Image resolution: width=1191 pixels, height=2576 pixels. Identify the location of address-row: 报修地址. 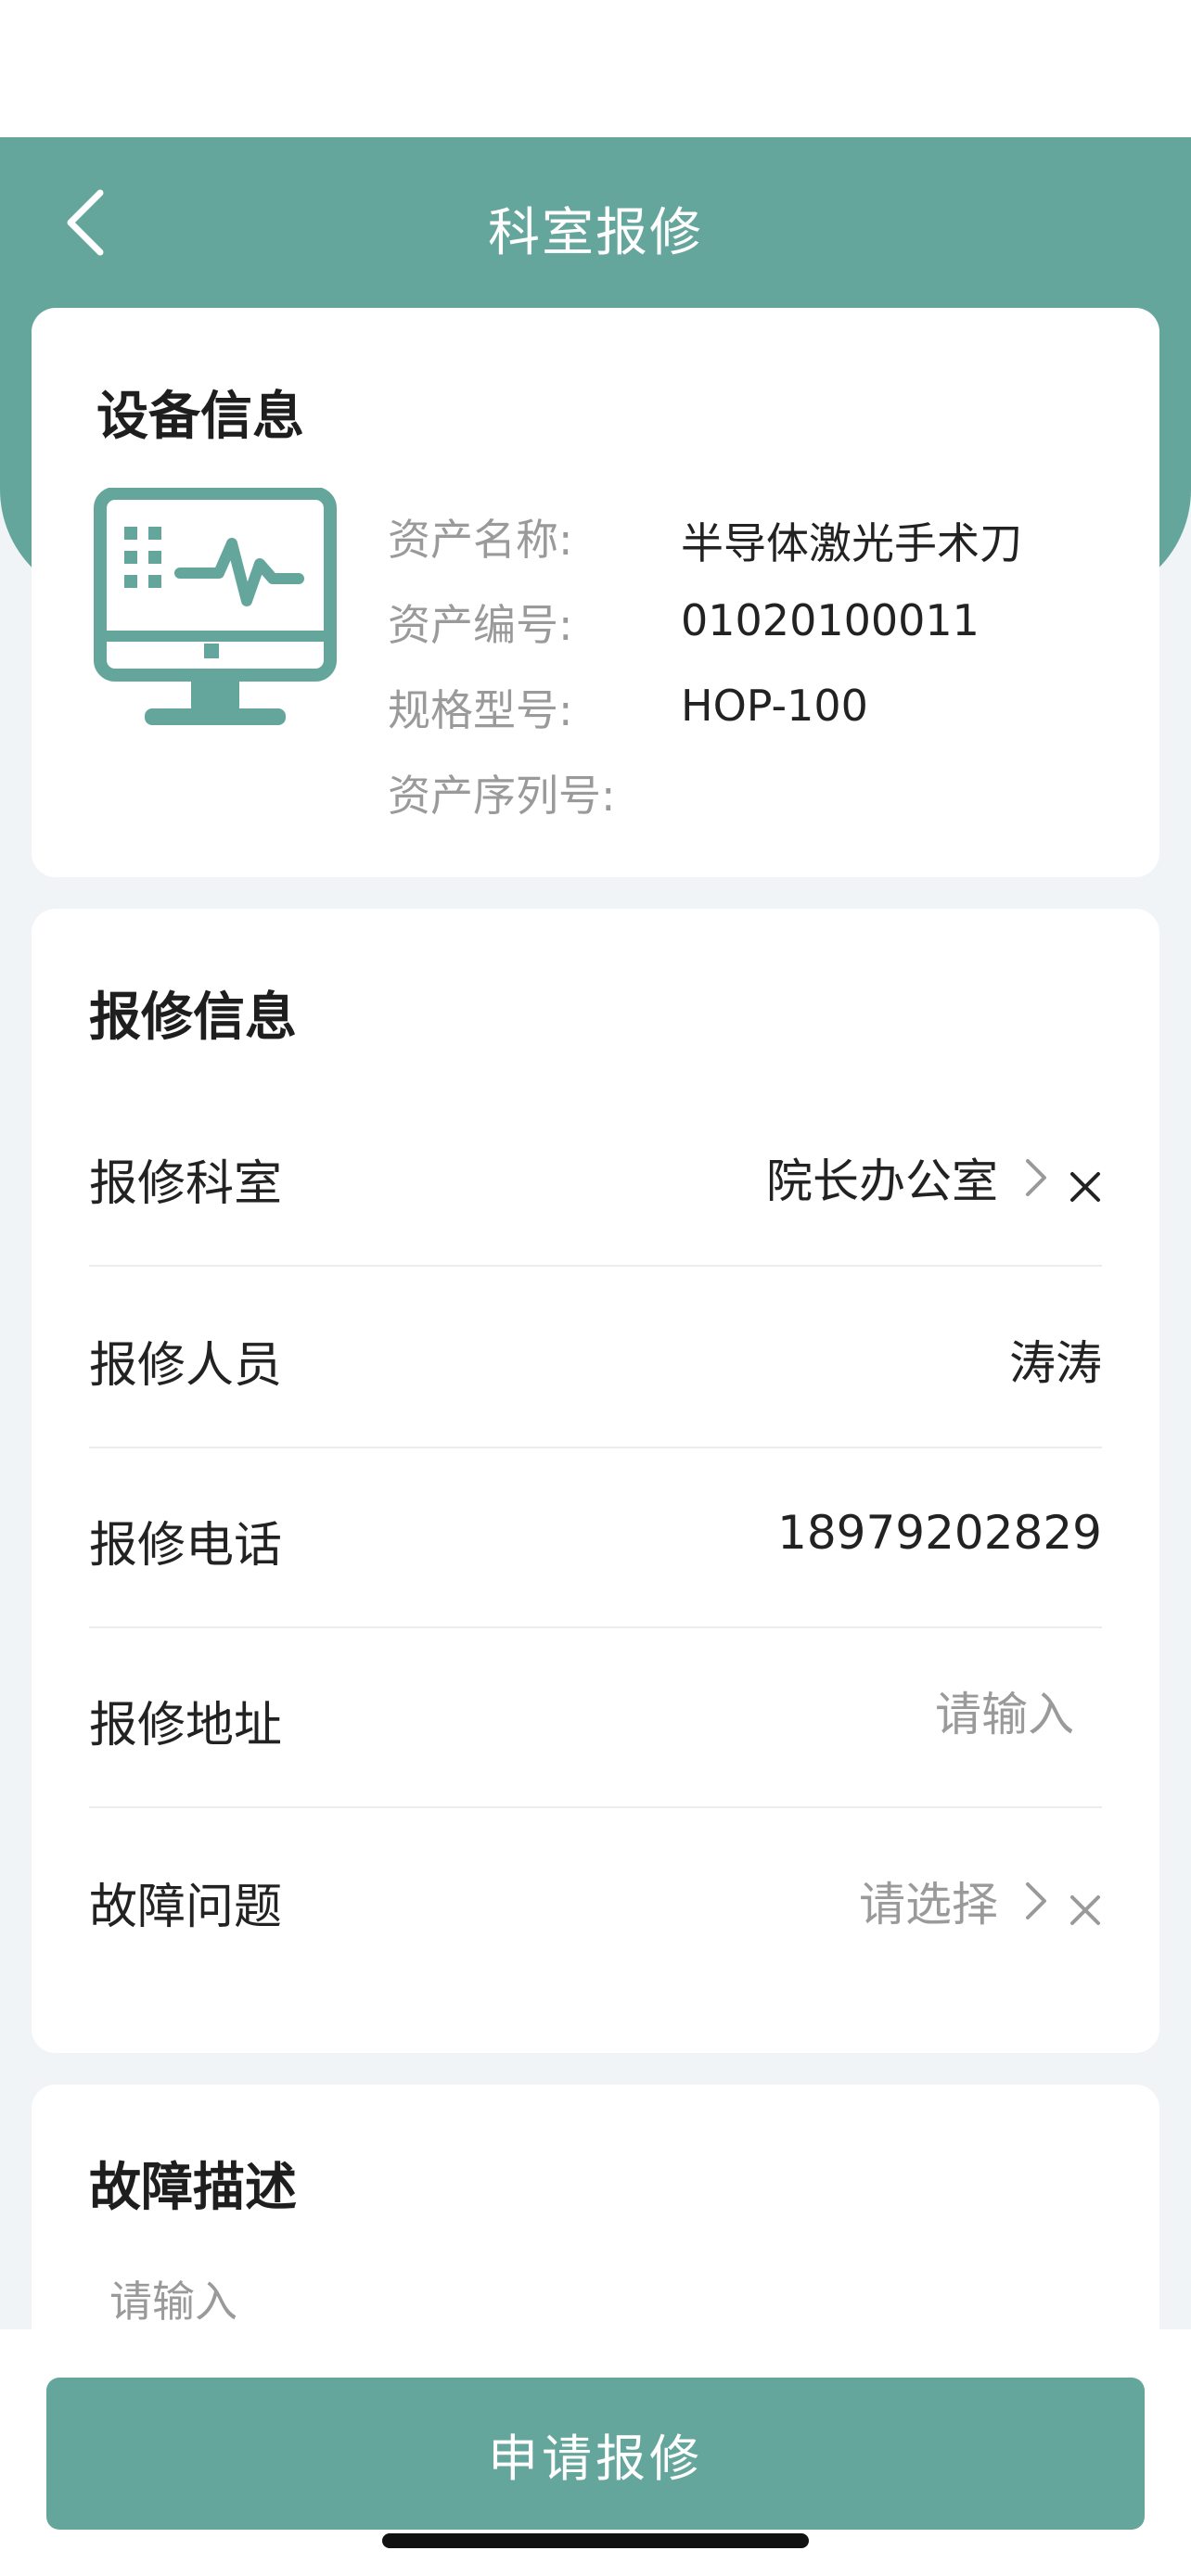
(595, 1718).